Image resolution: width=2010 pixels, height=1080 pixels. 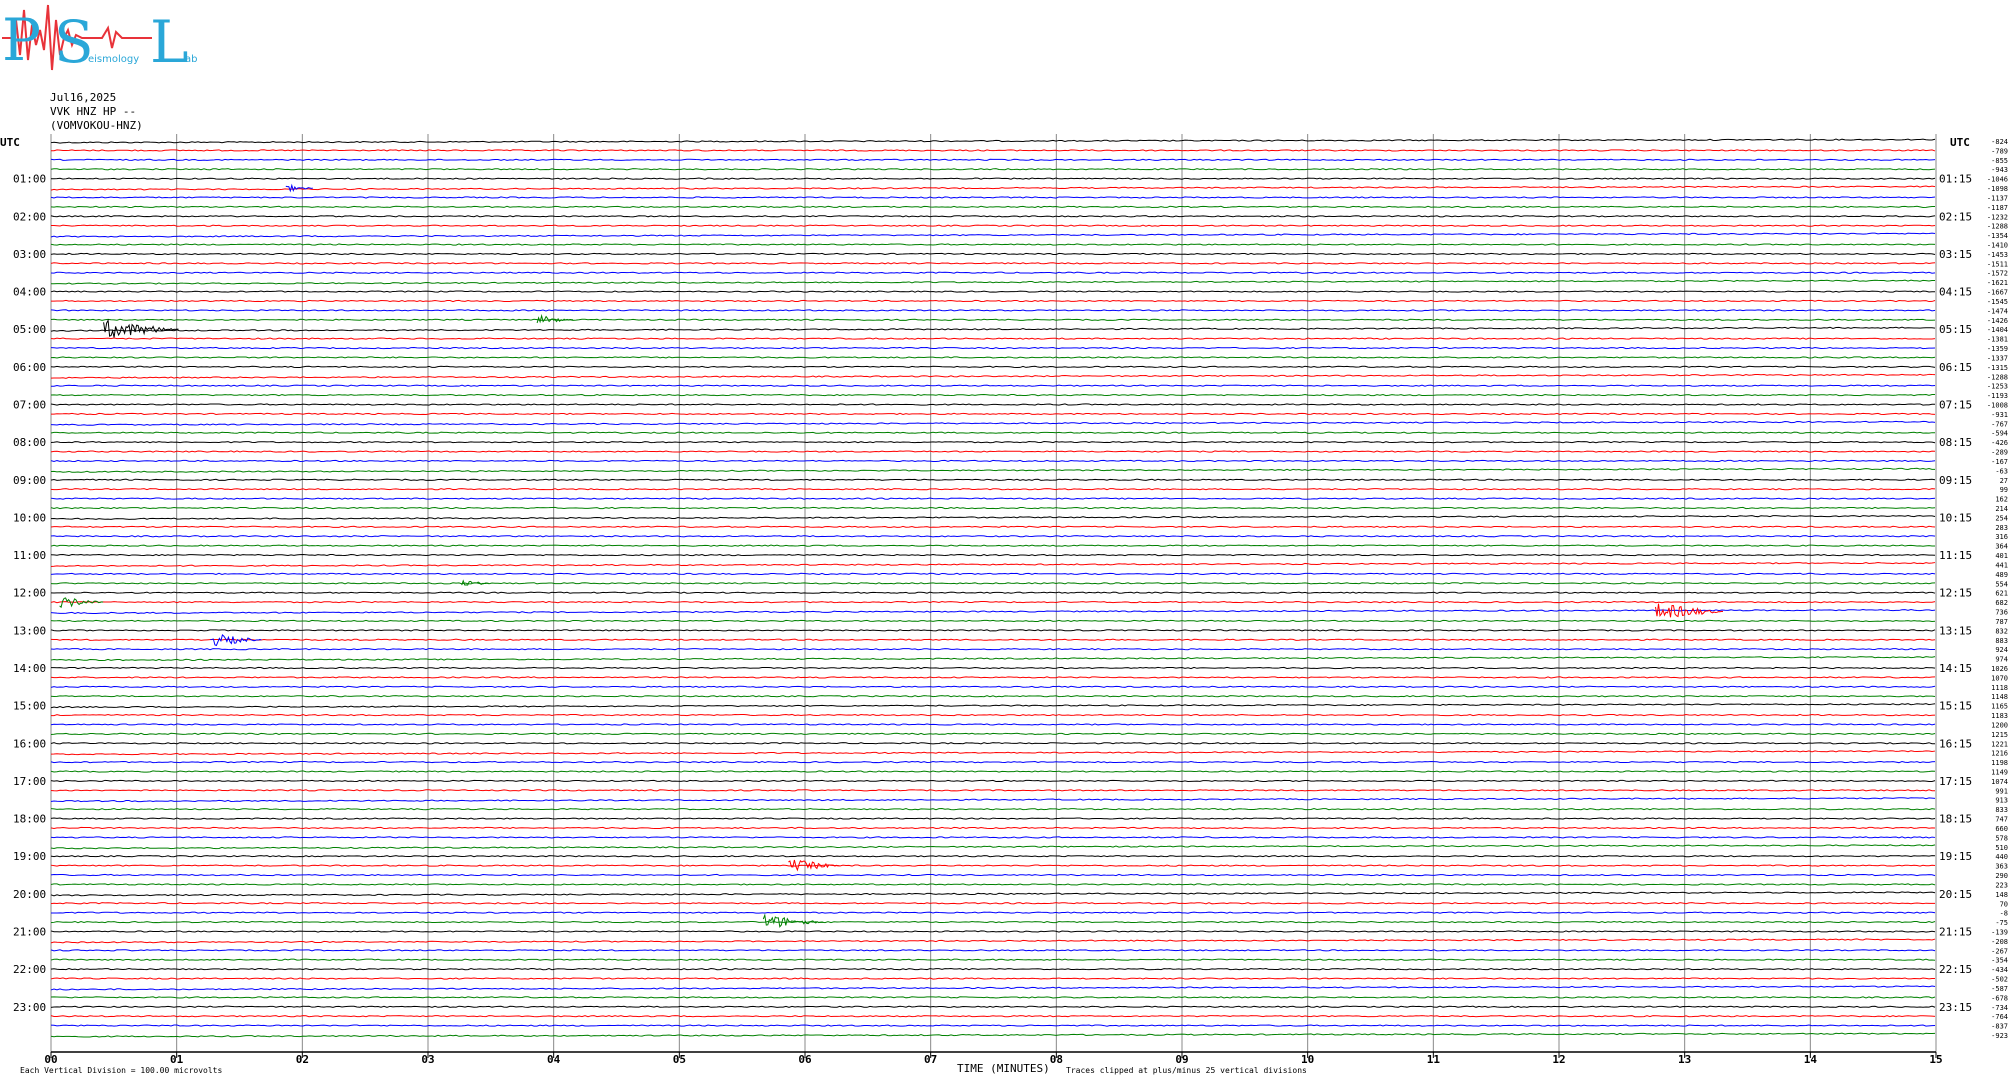 What do you see at coordinates (1955, 517) in the screenshot?
I see `right-hour-label: 10:15` at bounding box center [1955, 517].